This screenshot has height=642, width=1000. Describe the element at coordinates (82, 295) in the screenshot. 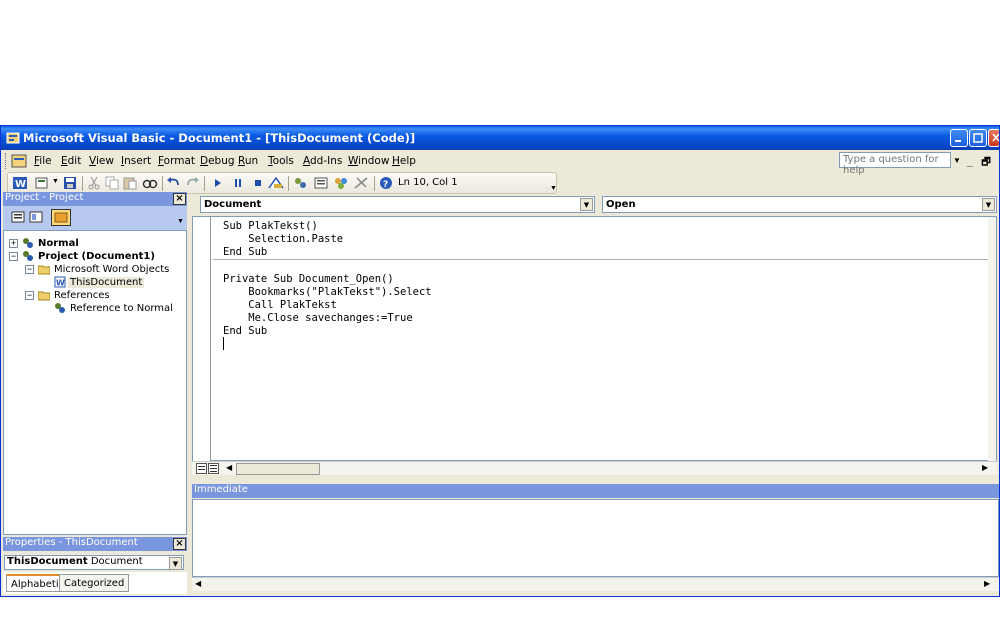

I see `tree-node-references: References` at that location.